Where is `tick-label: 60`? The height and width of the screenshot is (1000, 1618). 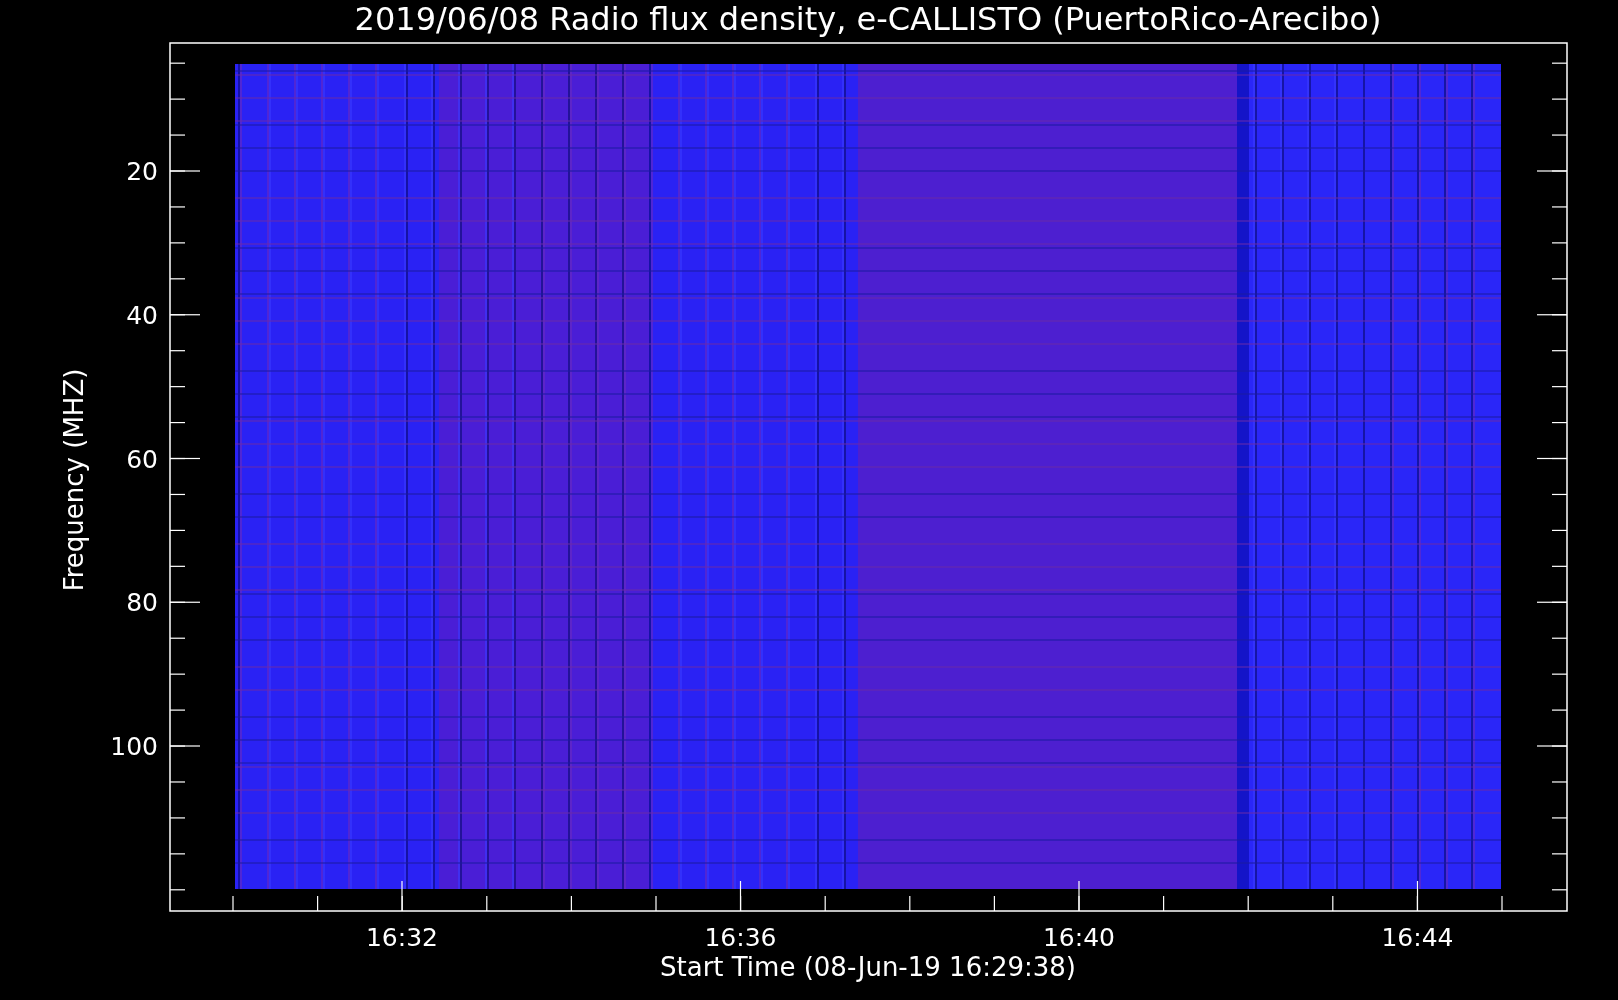 tick-label: 60 is located at coordinates (142, 459).